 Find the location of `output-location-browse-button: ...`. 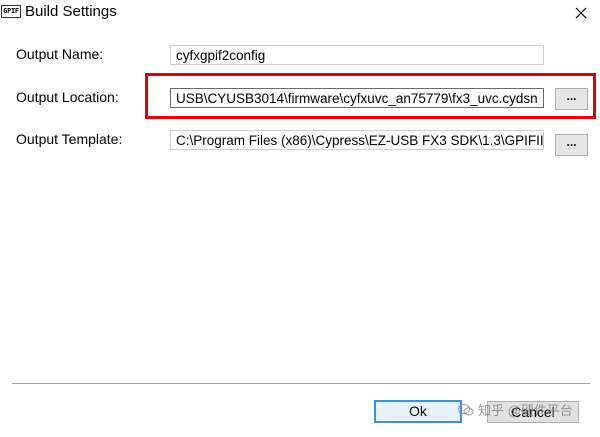

output-location-browse-button: ... is located at coordinates (571, 99).